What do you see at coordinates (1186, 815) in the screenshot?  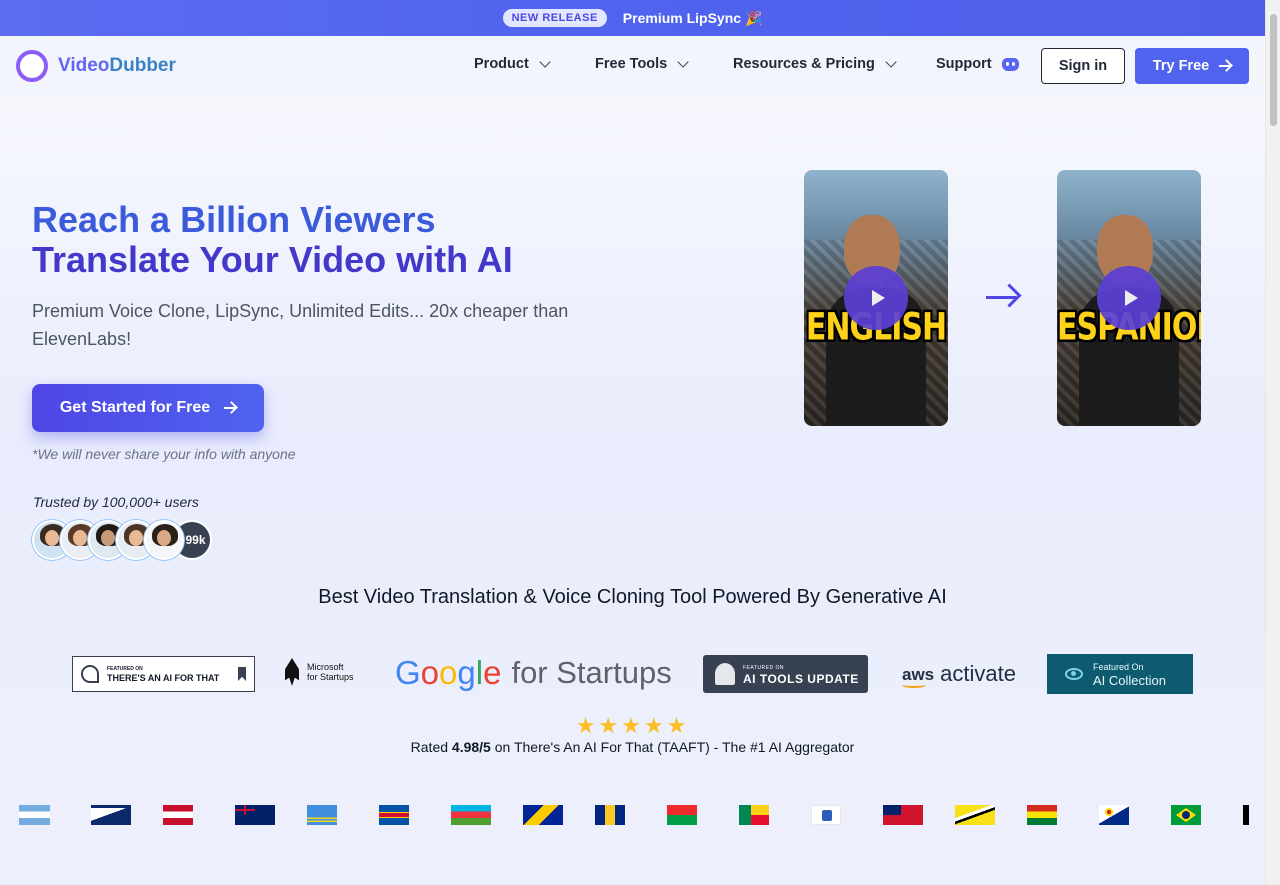 I see `brazil-flag-icon` at bounding box center [1186, 815].